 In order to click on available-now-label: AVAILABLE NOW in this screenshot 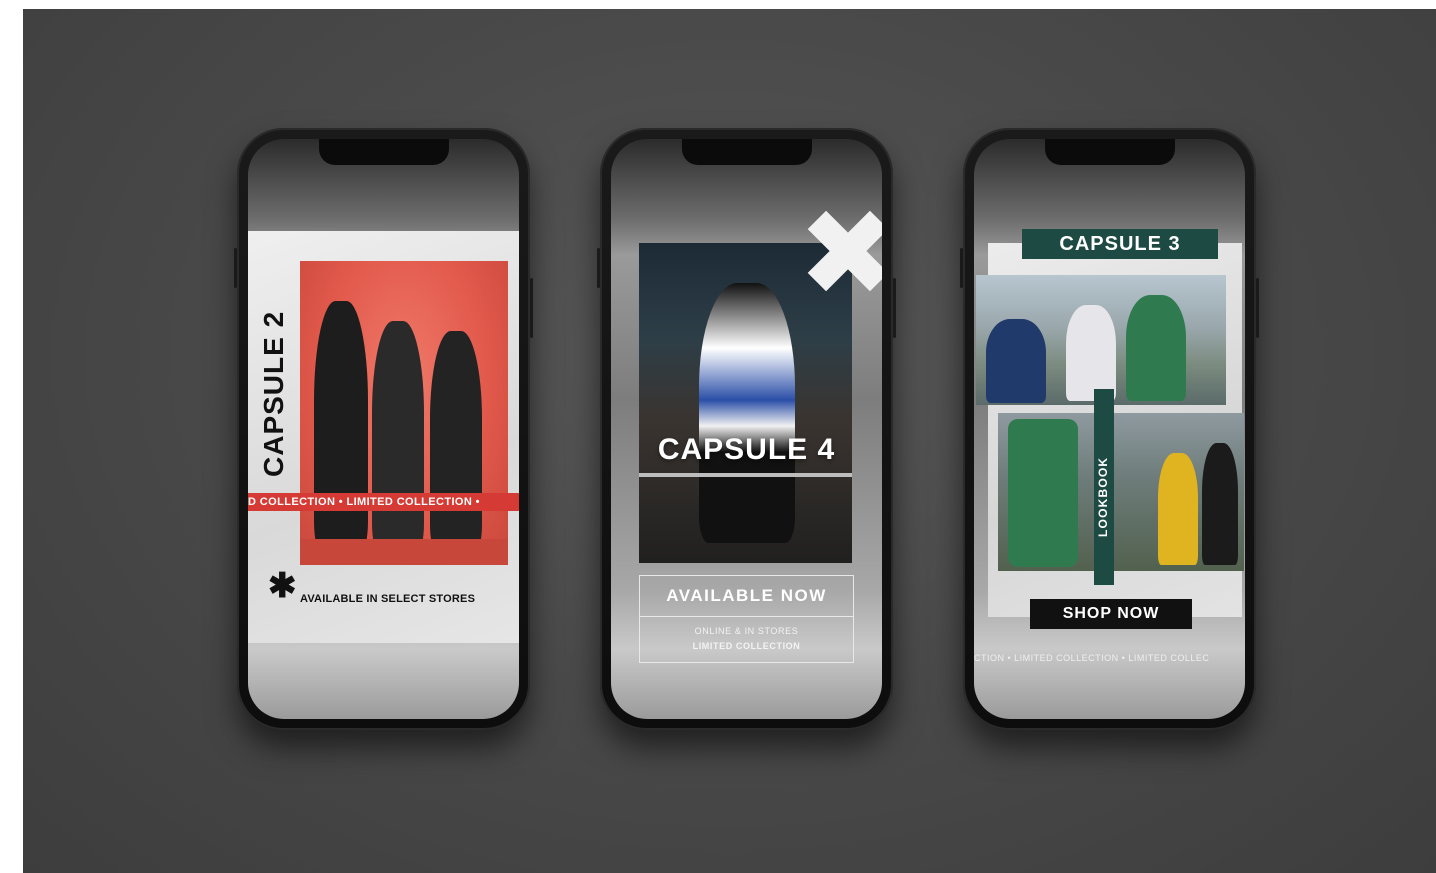, I will do `click(746, 596)`.